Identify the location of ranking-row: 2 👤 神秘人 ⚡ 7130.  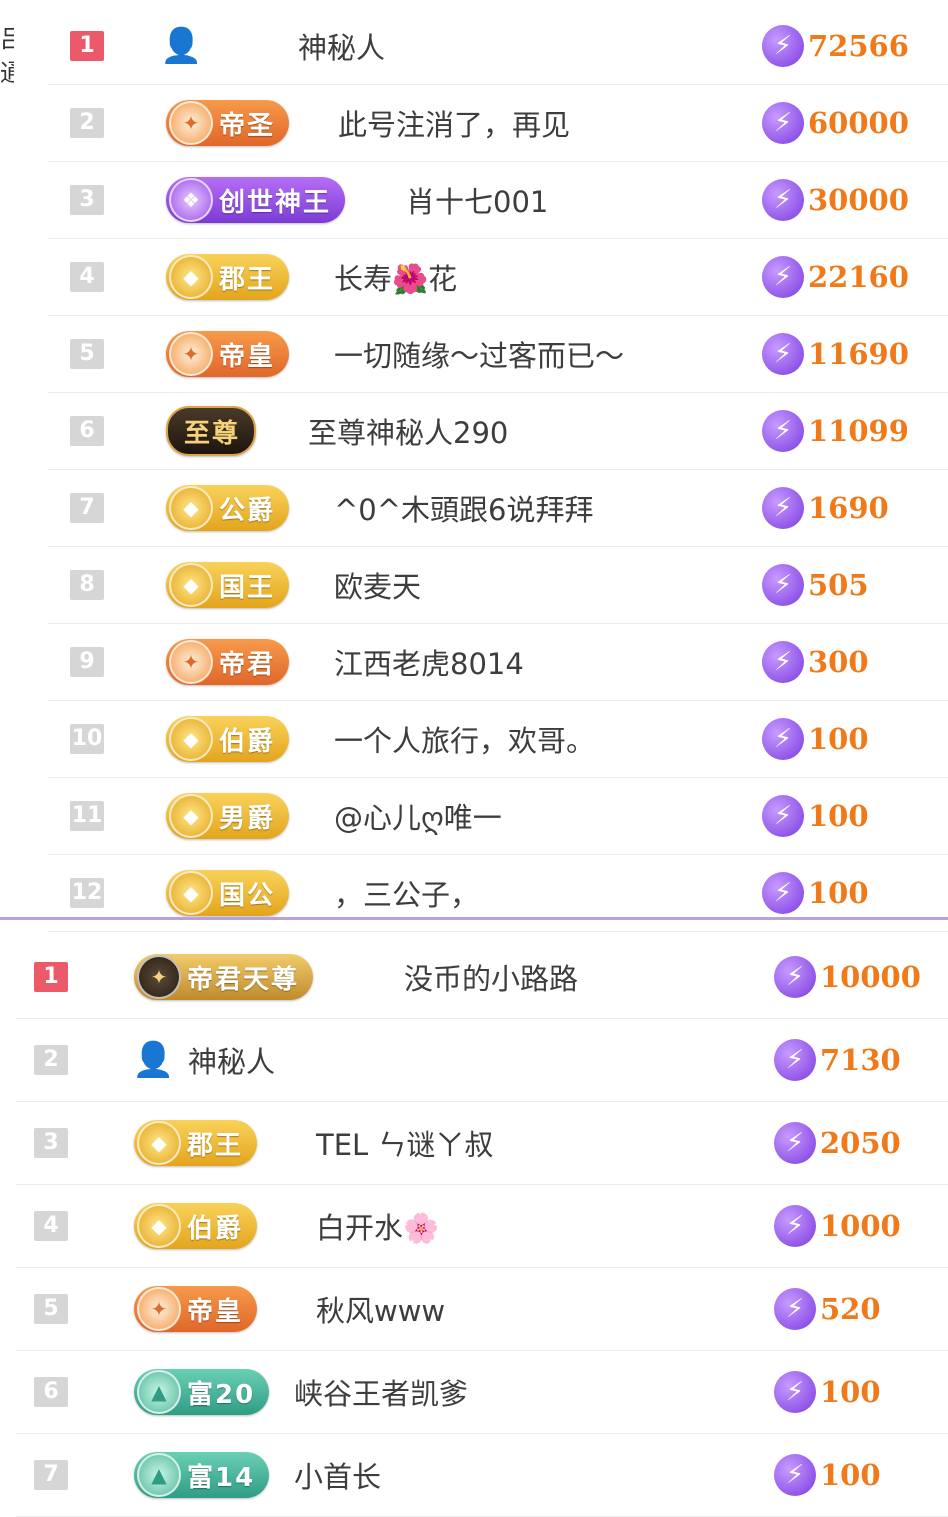
(482, 1060).